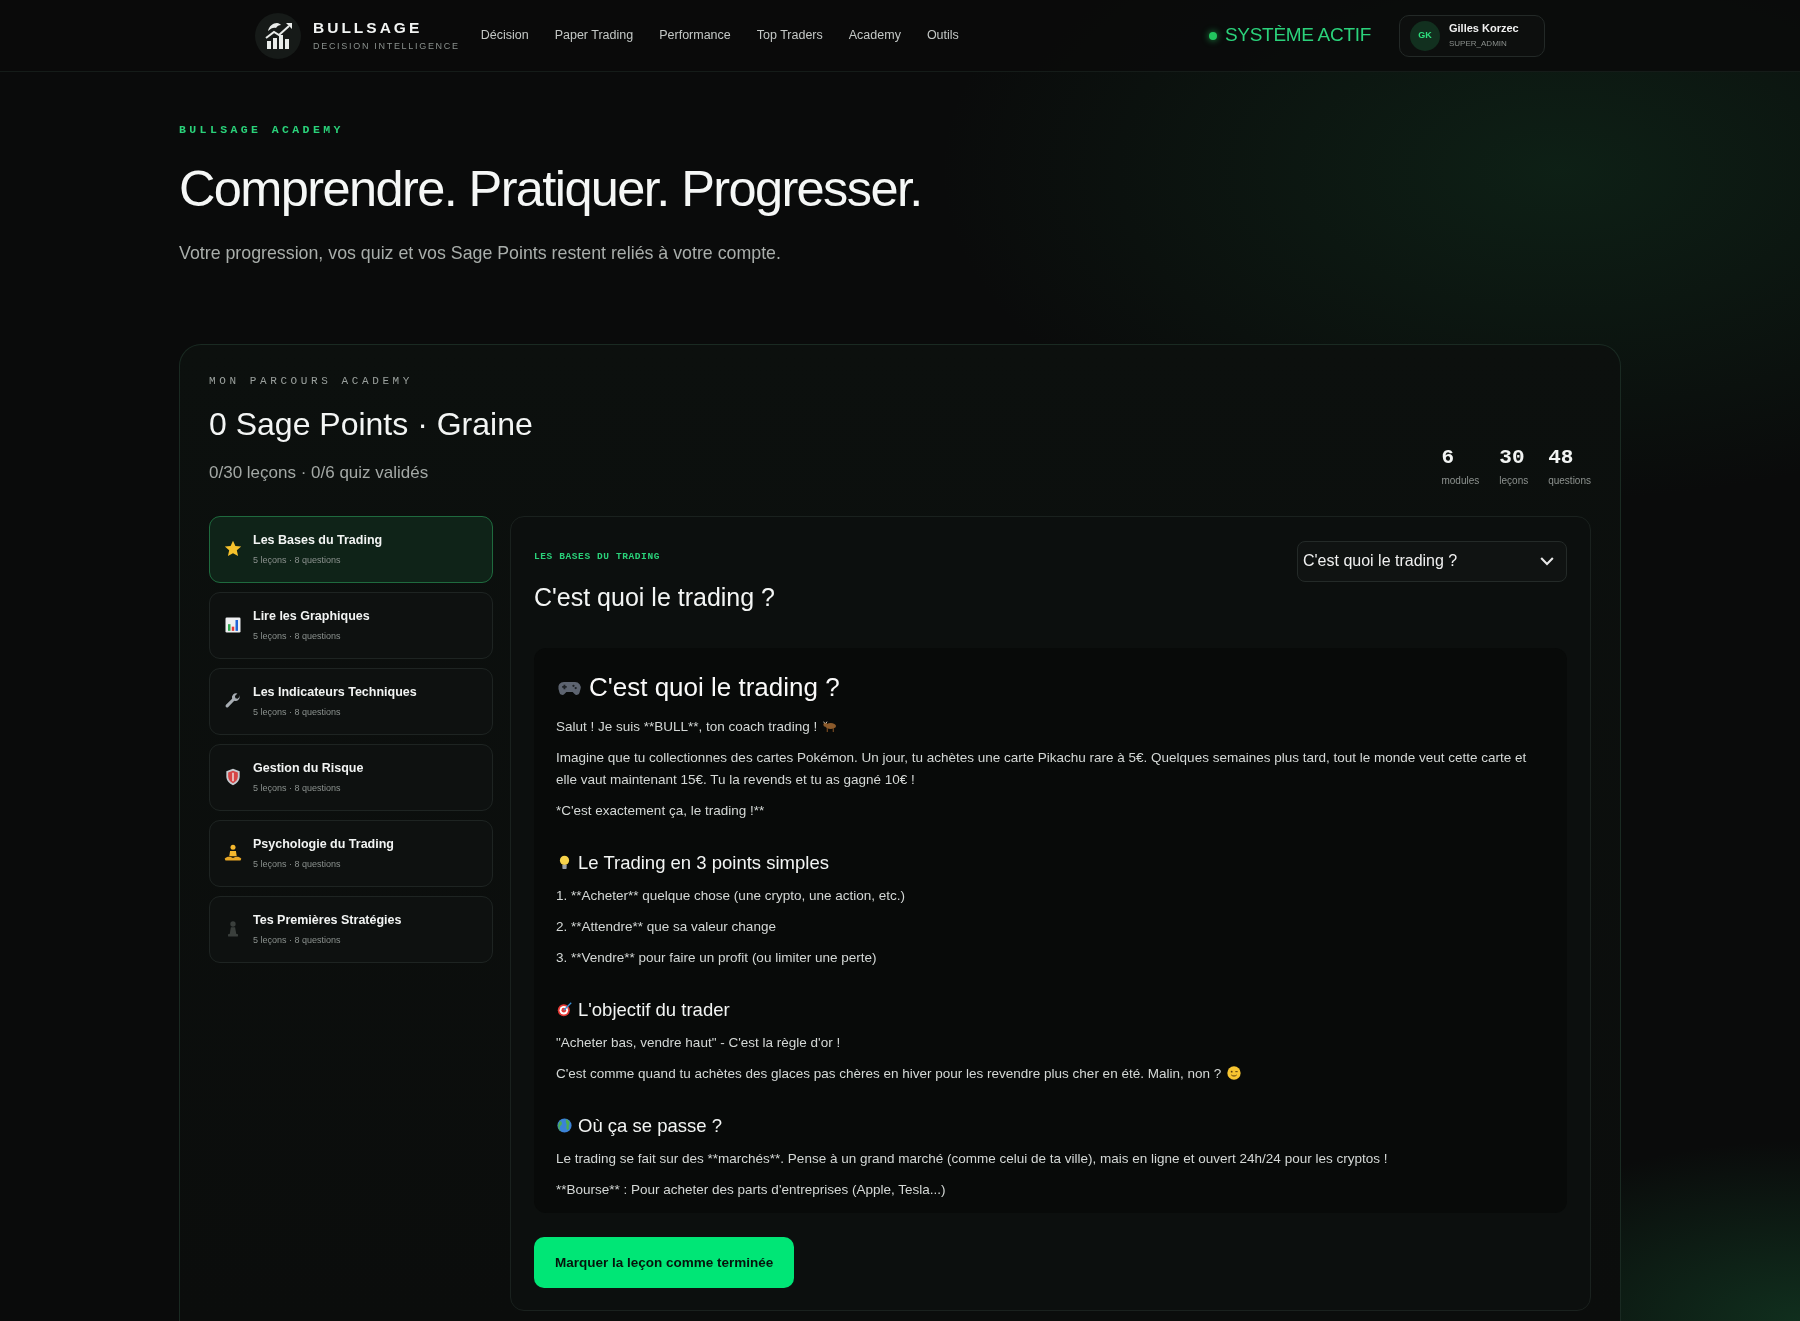 This screenshot has width=1800, height=1321. I want to click on winking-face-icon, so click(1234, 1072).